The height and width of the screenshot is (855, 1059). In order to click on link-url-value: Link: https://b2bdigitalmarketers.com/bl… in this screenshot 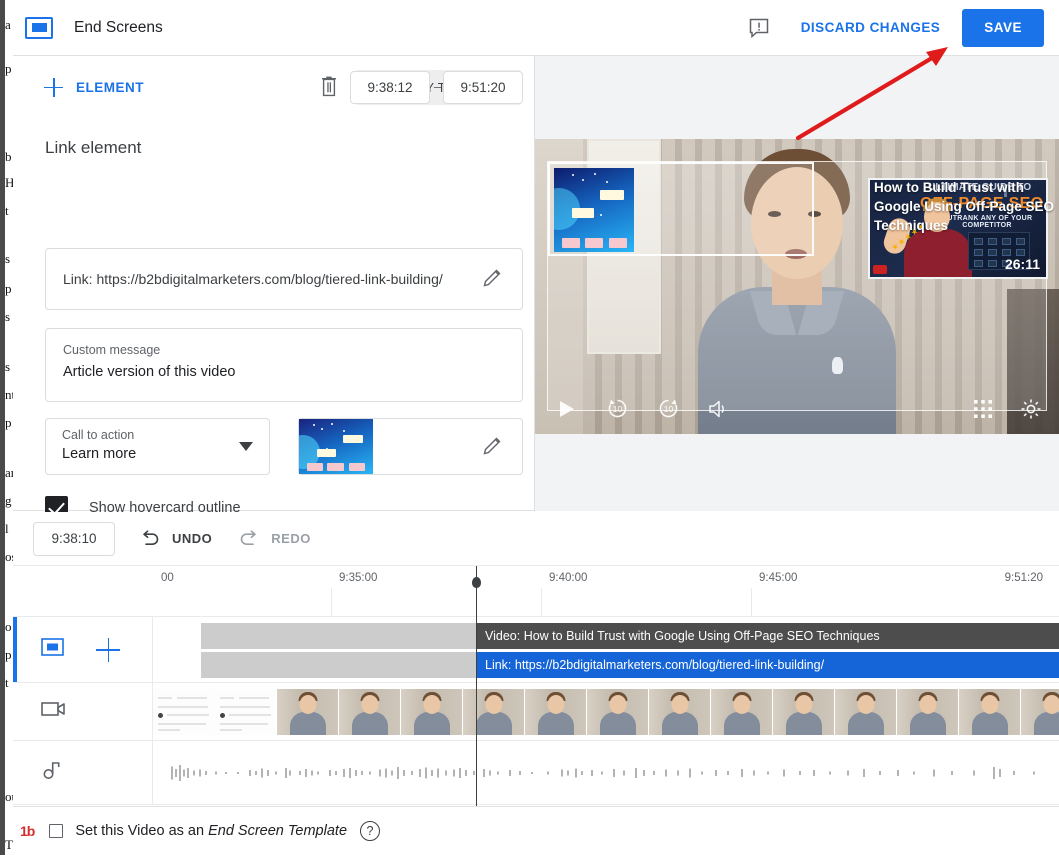, I will do `click(253, 279)`.